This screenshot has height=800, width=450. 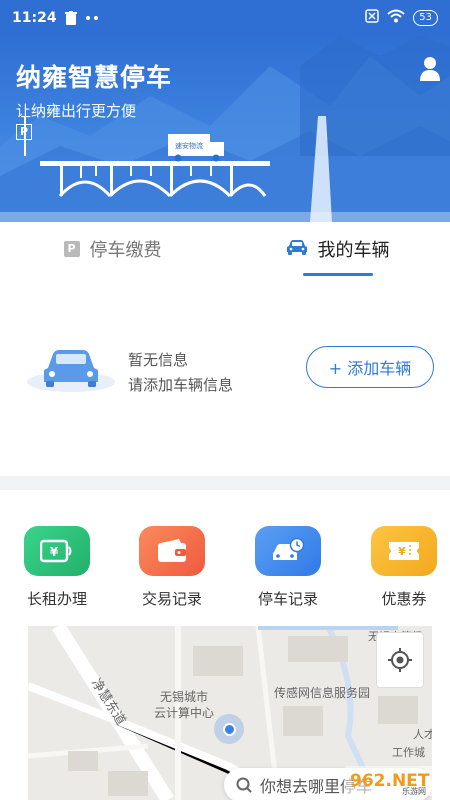 I want to click on tab-parking-payment: P 停车缴费, so click(x=112, y=249).